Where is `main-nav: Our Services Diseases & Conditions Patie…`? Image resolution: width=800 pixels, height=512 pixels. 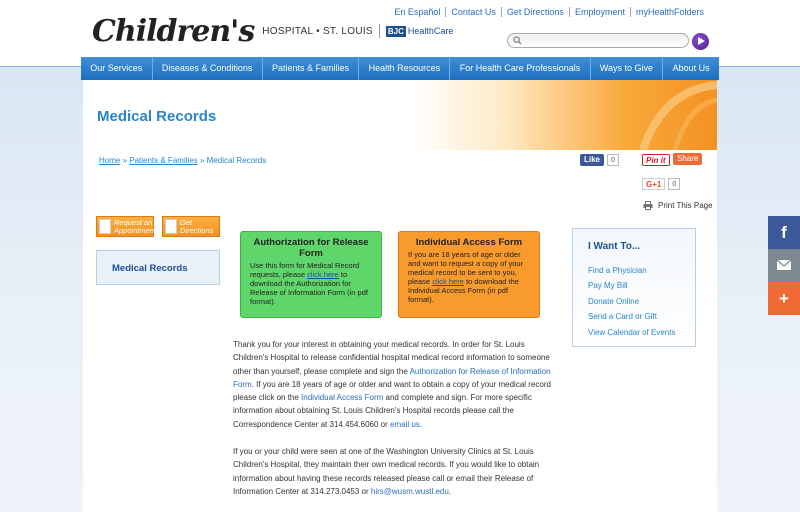
main-nav: Our Services Diseases & Conditions Patie… is located at coordinates (400, 68).